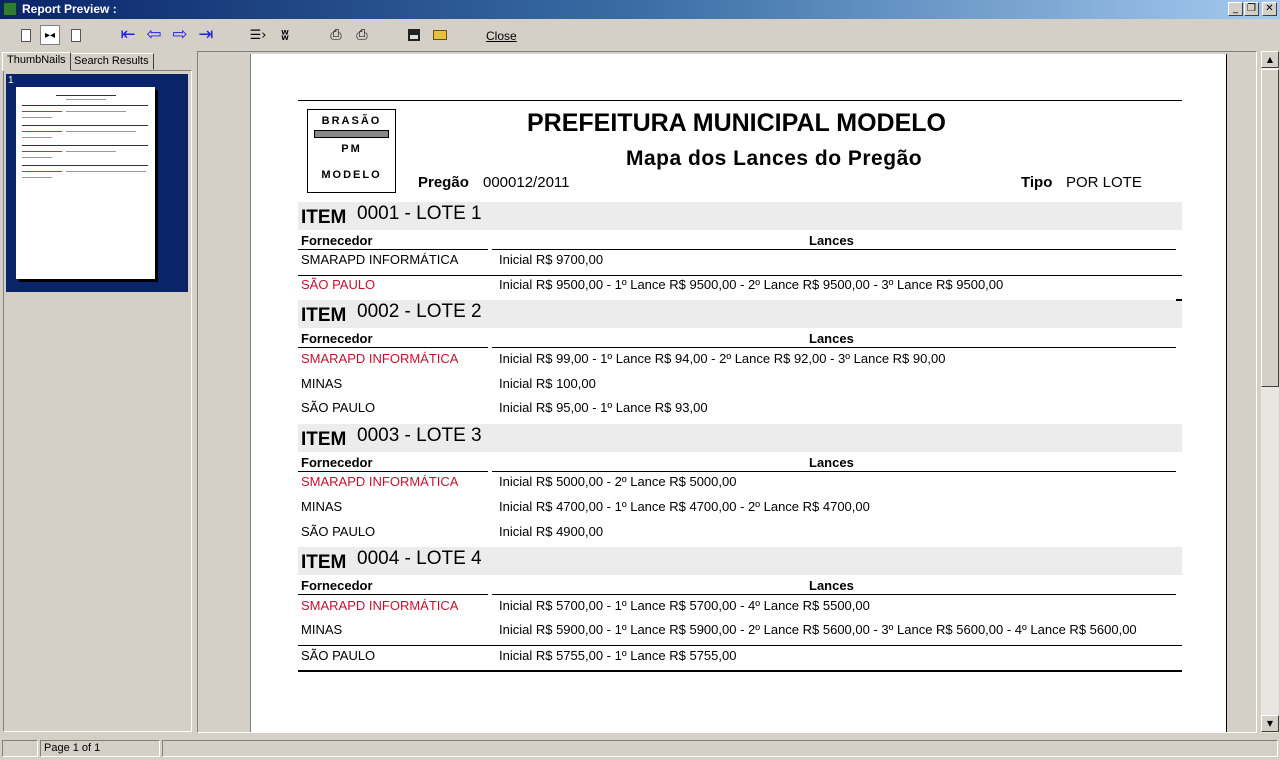 The width and height of the screenshot is (1280, 760). What do you see at coordinates (740, 314) in the screenshot?
I see `item-header: ITEM 0002 - LOTE 2` at bounding box center [740, 314].